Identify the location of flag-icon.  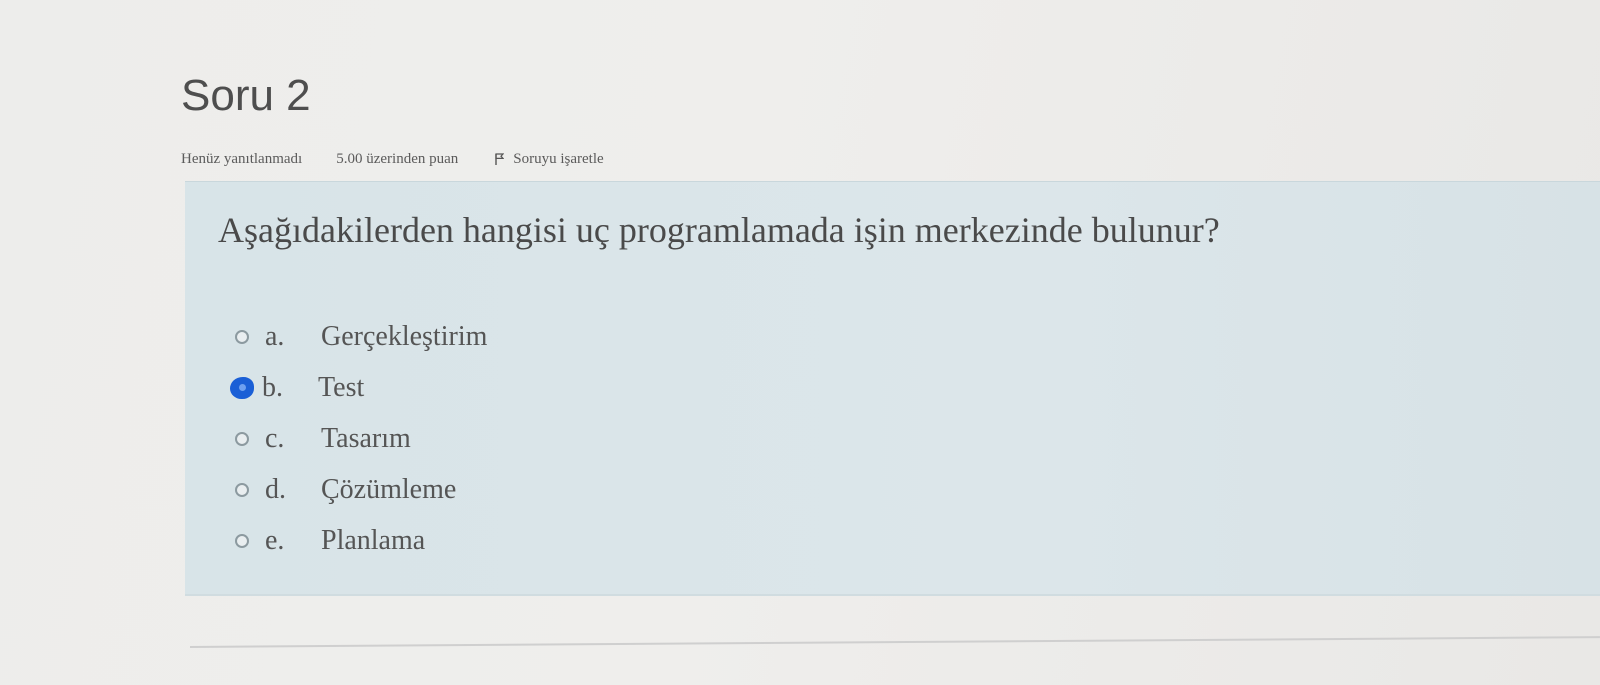
(500, 159).